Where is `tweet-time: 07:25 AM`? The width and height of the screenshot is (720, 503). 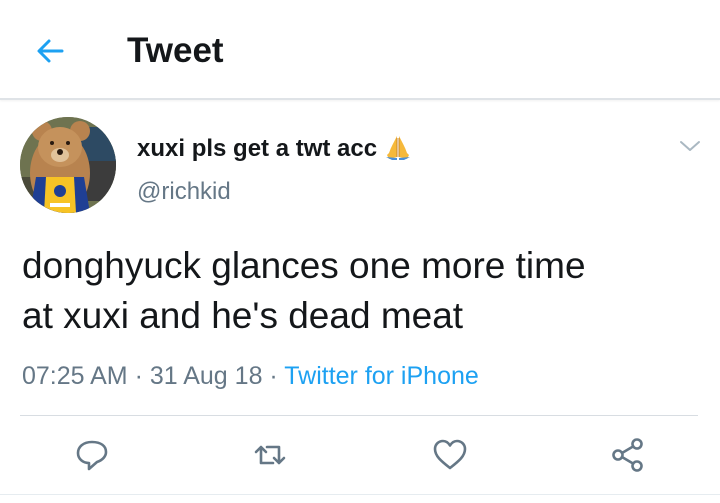 tweet-time: 07:25 AM is located at coordinates (75, 376).